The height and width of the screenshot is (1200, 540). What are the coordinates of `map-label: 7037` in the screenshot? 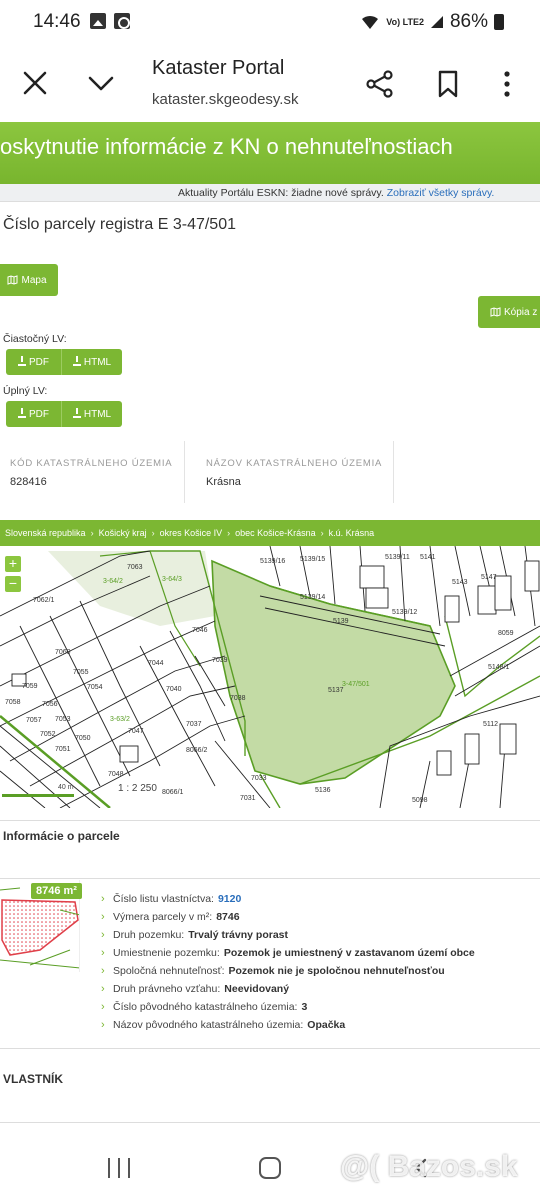 It's located at (194, 724).